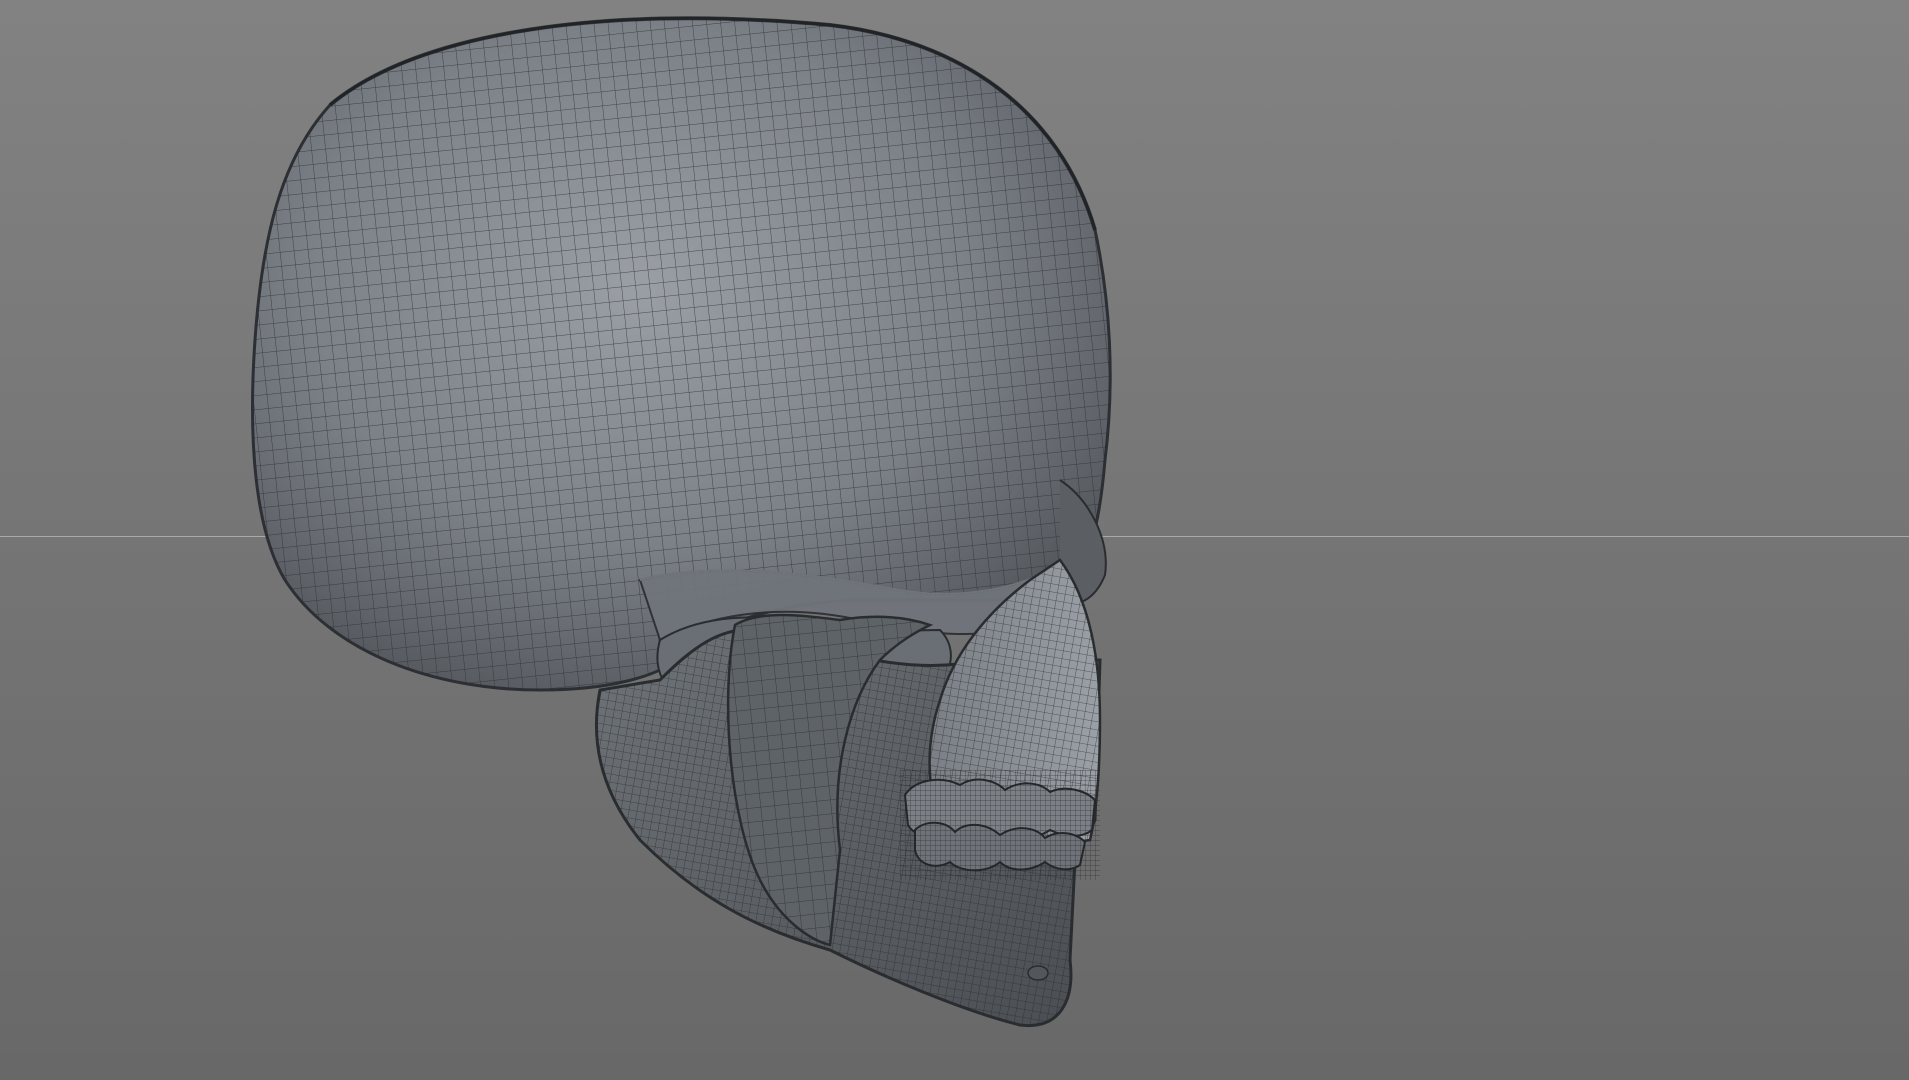 The image size is (1909, 1080). What do you see at coordinates (1000, 825) in the screenshot?
I see `teeth` at bounding box center [1000, 825].